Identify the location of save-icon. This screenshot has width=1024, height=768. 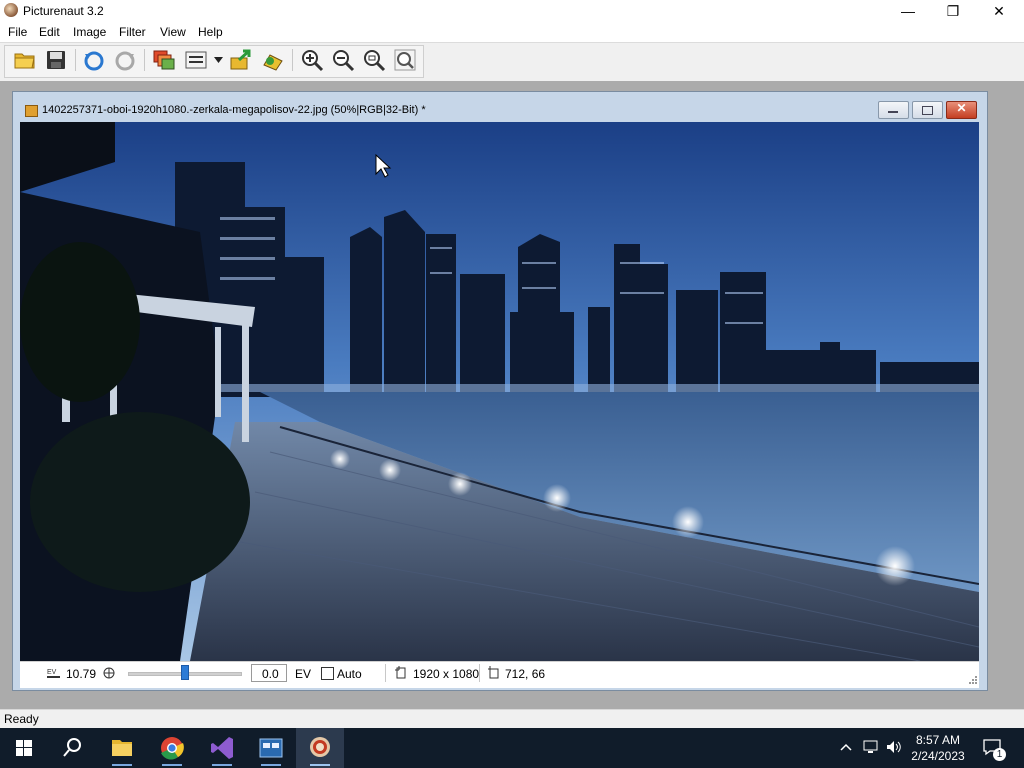
(56, 60).